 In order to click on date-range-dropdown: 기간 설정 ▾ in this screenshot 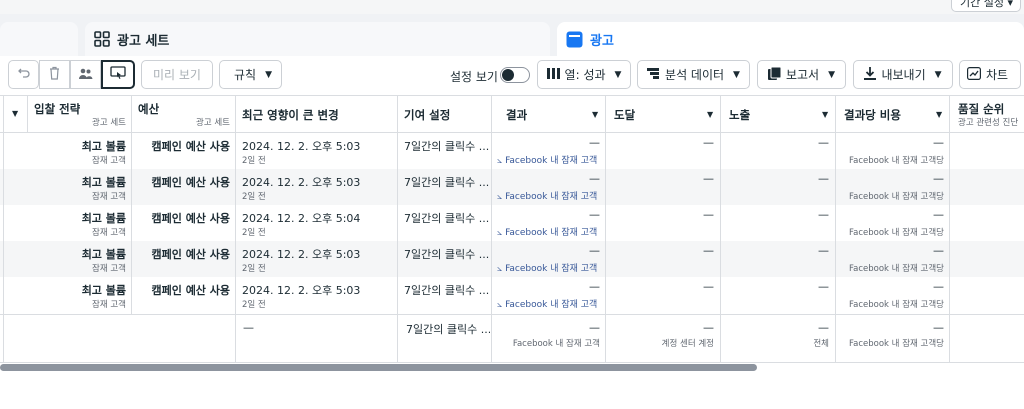, I will do `click(986, 6)`.